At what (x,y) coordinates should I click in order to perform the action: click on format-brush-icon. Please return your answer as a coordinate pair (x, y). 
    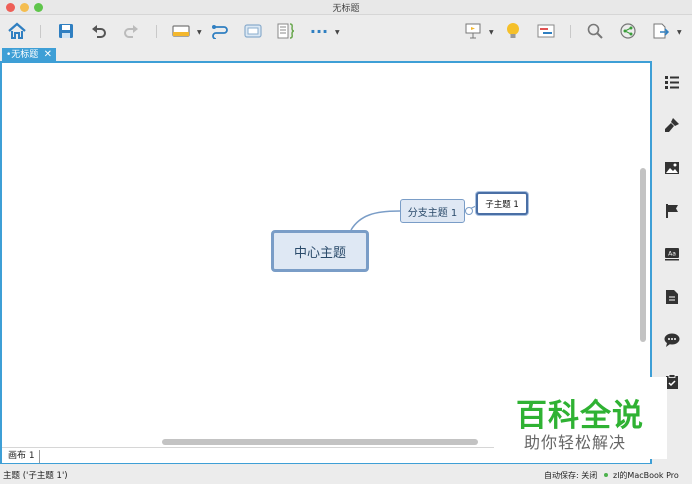
    Looking at the image, I should click on (672, 125).